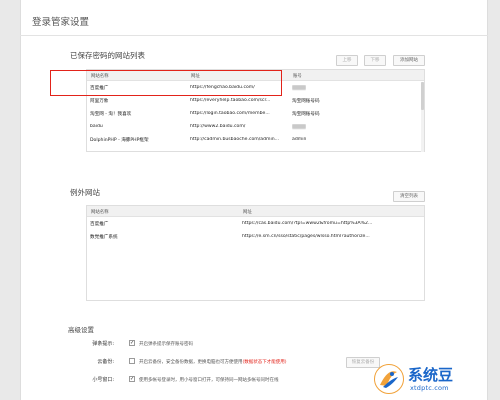  What do you see at coordinates (61, 22) in the screenshot?
I see `page-title: 登录管家设置` at bounding box center [61, 22].